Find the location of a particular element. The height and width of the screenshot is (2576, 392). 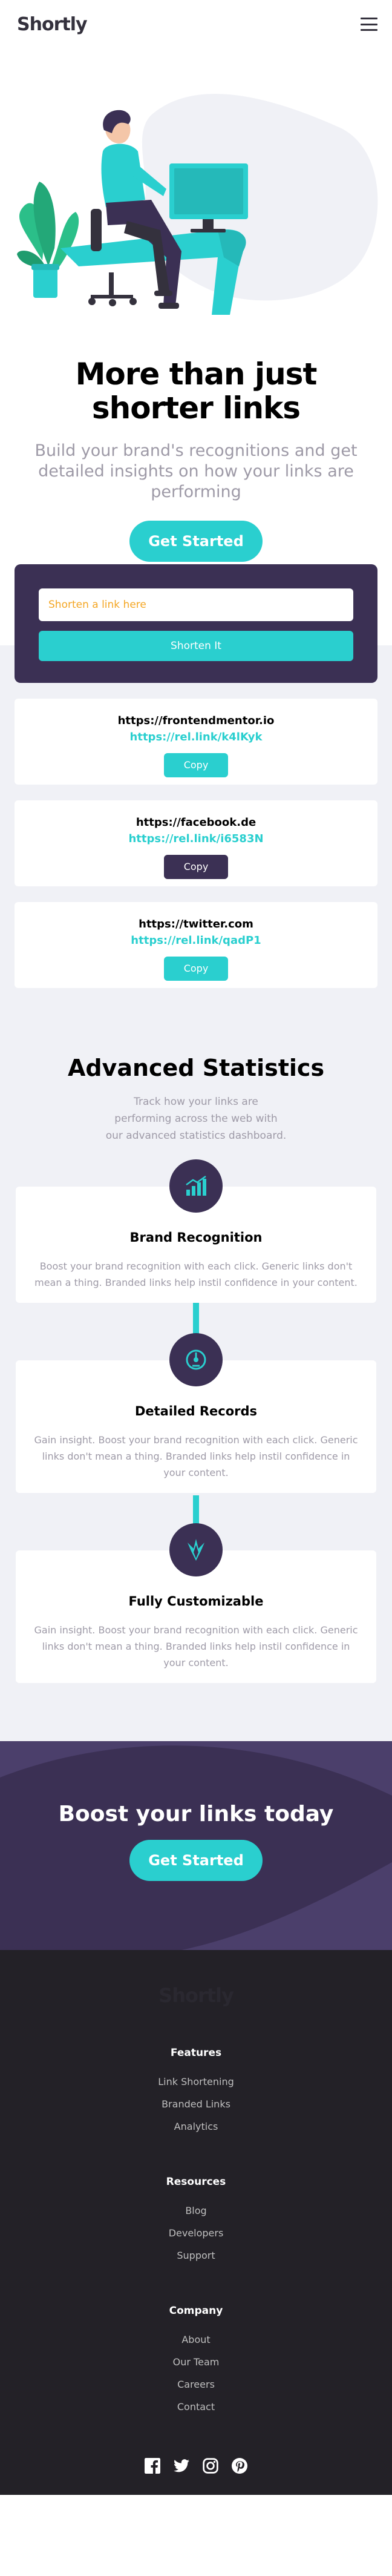

footer-logo: Shortly is located at coordinates (196, 1995).